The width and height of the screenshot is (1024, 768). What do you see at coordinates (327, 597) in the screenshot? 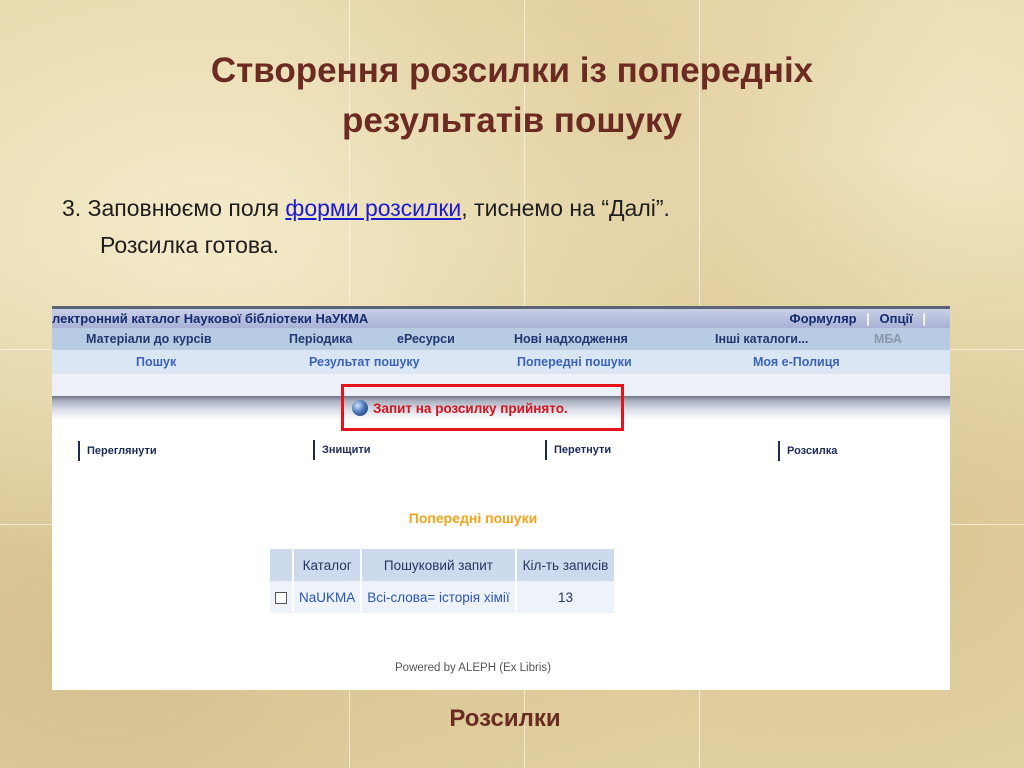
I see `cell-catalog: NaUKMA` at bounding box center [327, 597].